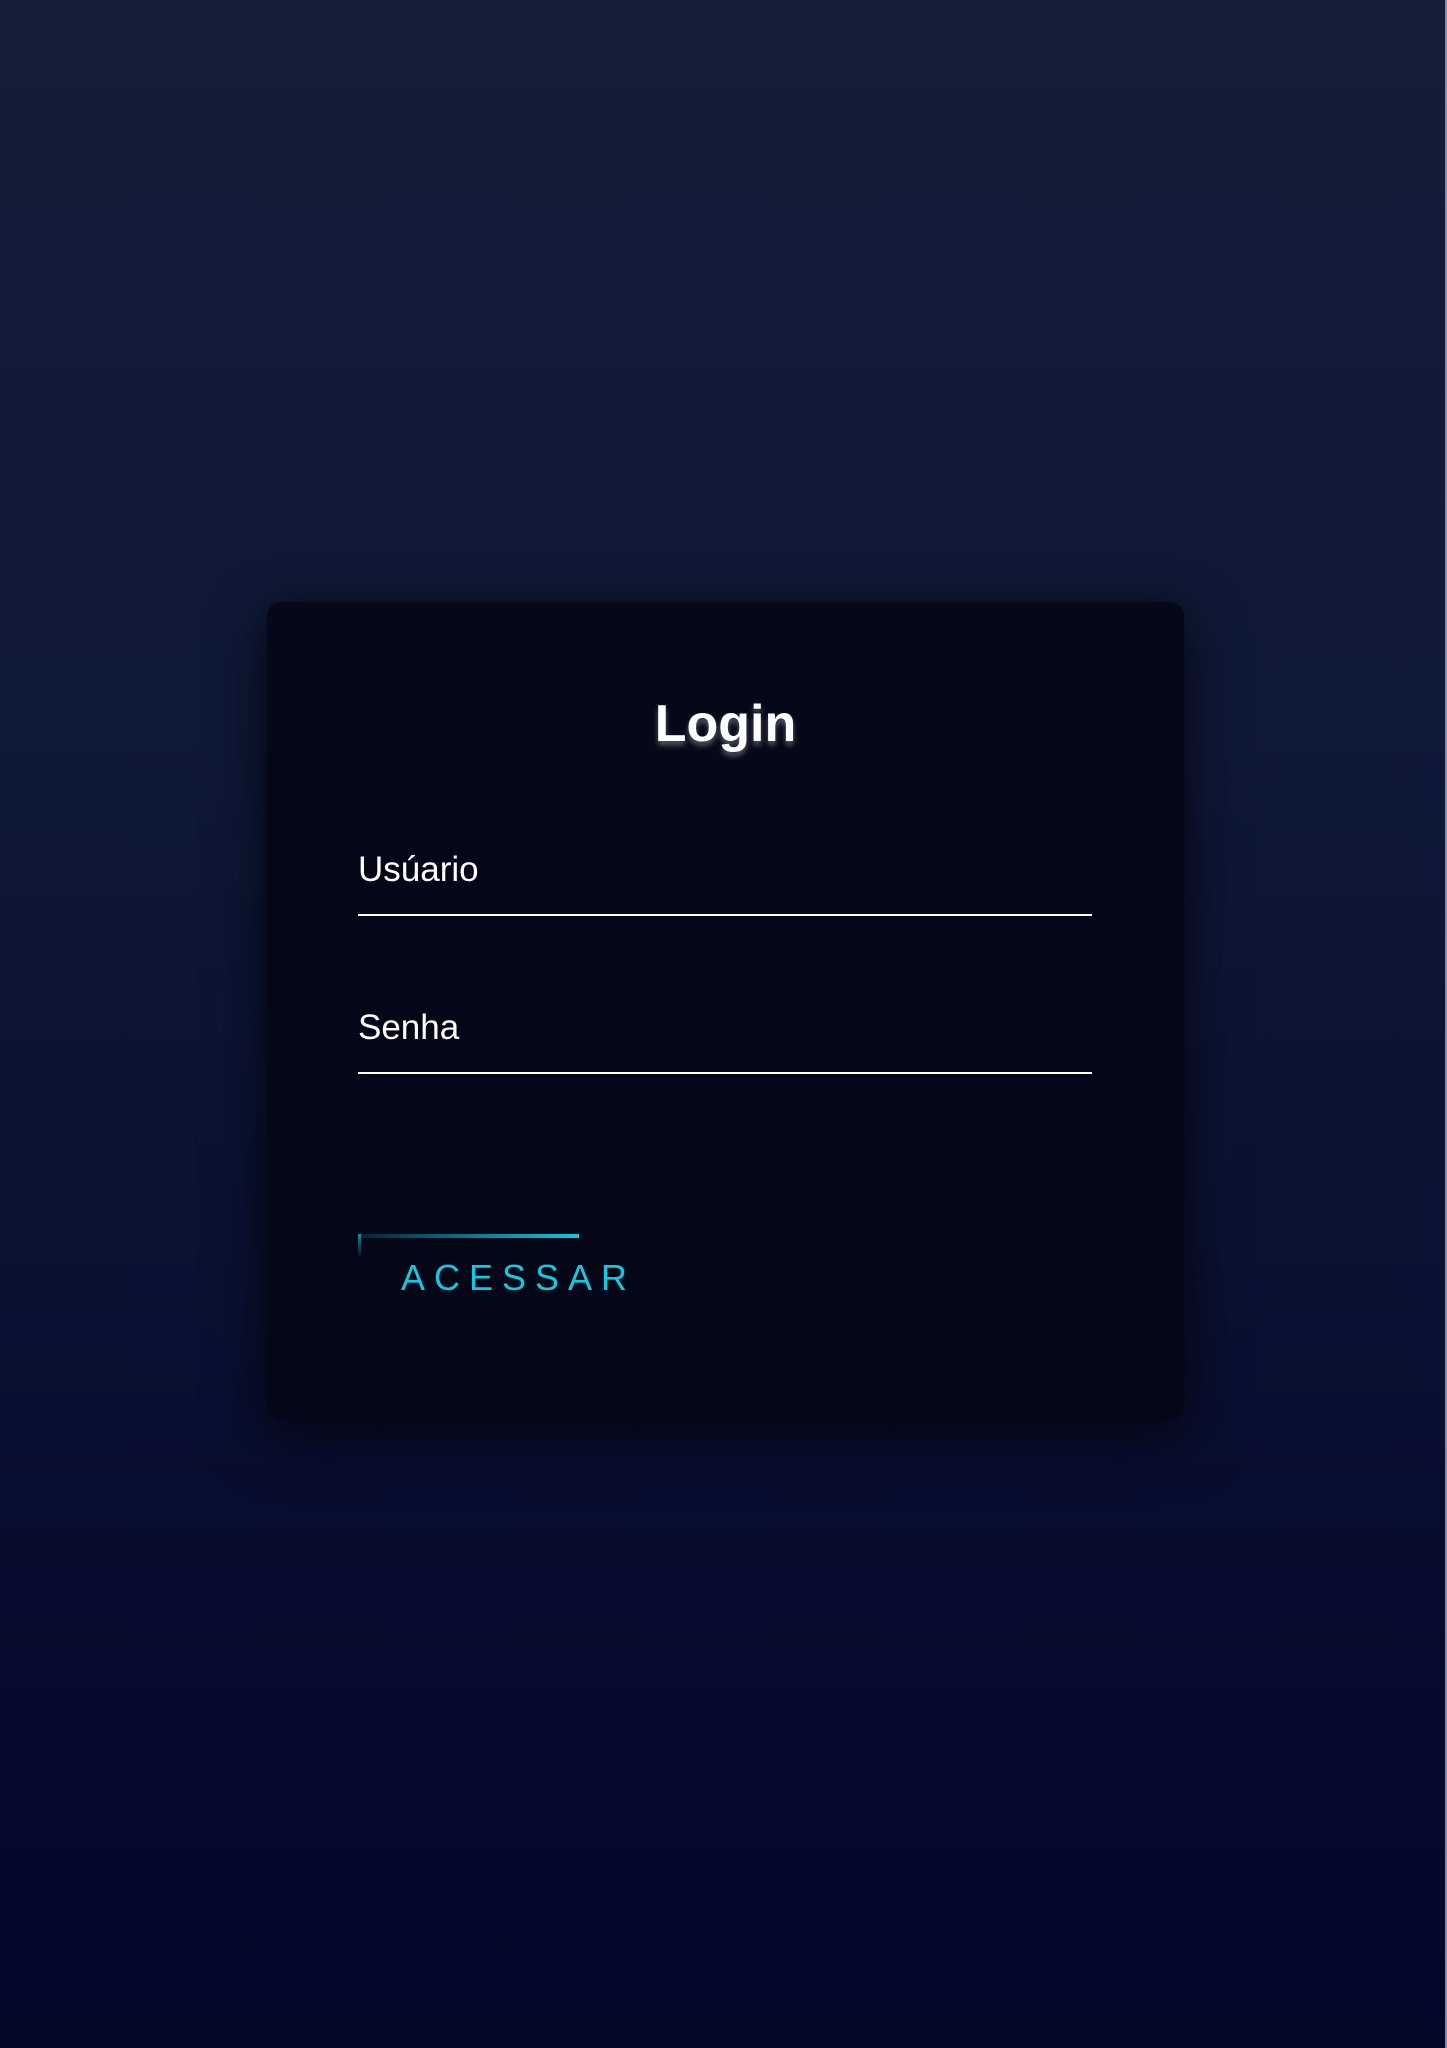 Image resolution: width=1447 pixels, height=2048 pixels. Describe the element at coordinates (725, 1073) in the screenshot. I see `password-underline` at that location.